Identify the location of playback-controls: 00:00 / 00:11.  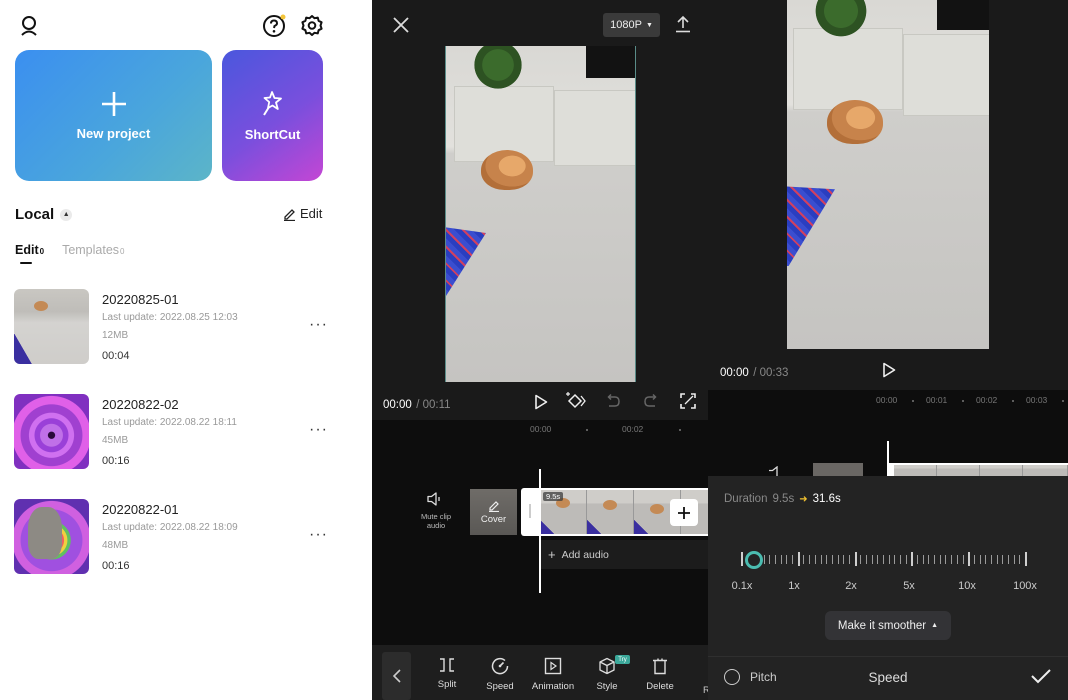
(540, 402).